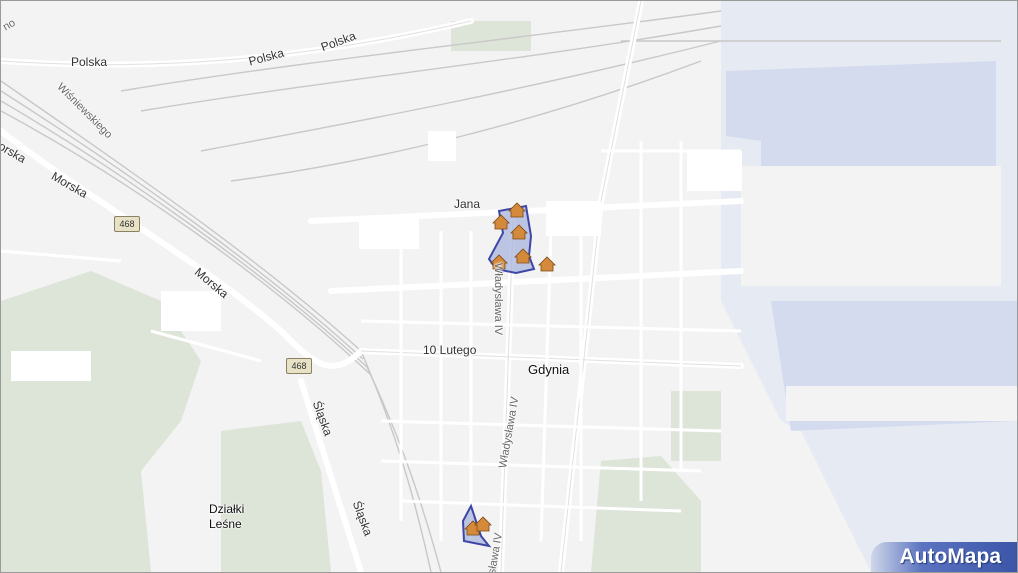  Describe the element at coordinates (227, 516) in the screenshot. I see `place-label-dzialki-lesne: Działki Leśne` at that location.